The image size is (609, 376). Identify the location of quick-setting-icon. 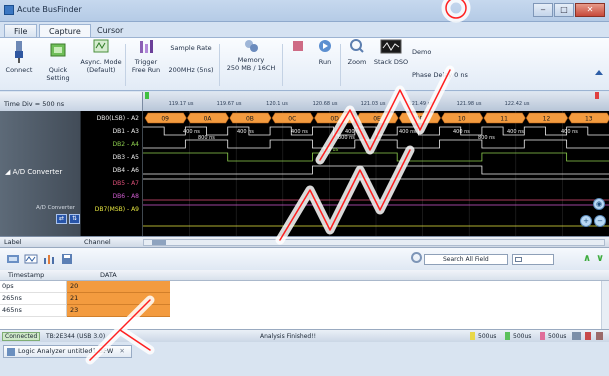
(58, 50).